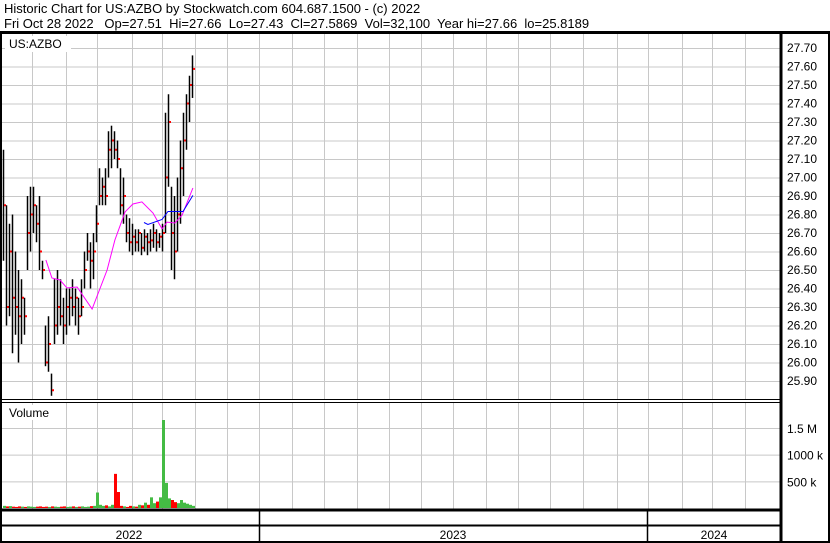 Image resolution: width=830 pixels, height=543 pixels. I want to click on price-tick-label: 27.10, so click(802, 159).